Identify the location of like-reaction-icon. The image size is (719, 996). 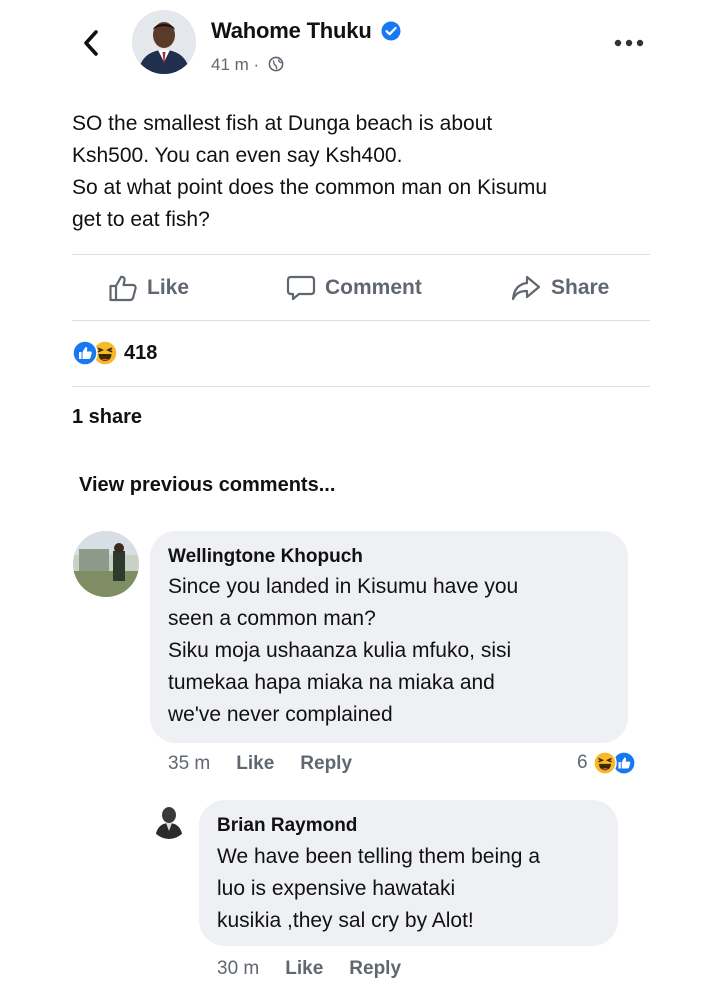
(85, 353).